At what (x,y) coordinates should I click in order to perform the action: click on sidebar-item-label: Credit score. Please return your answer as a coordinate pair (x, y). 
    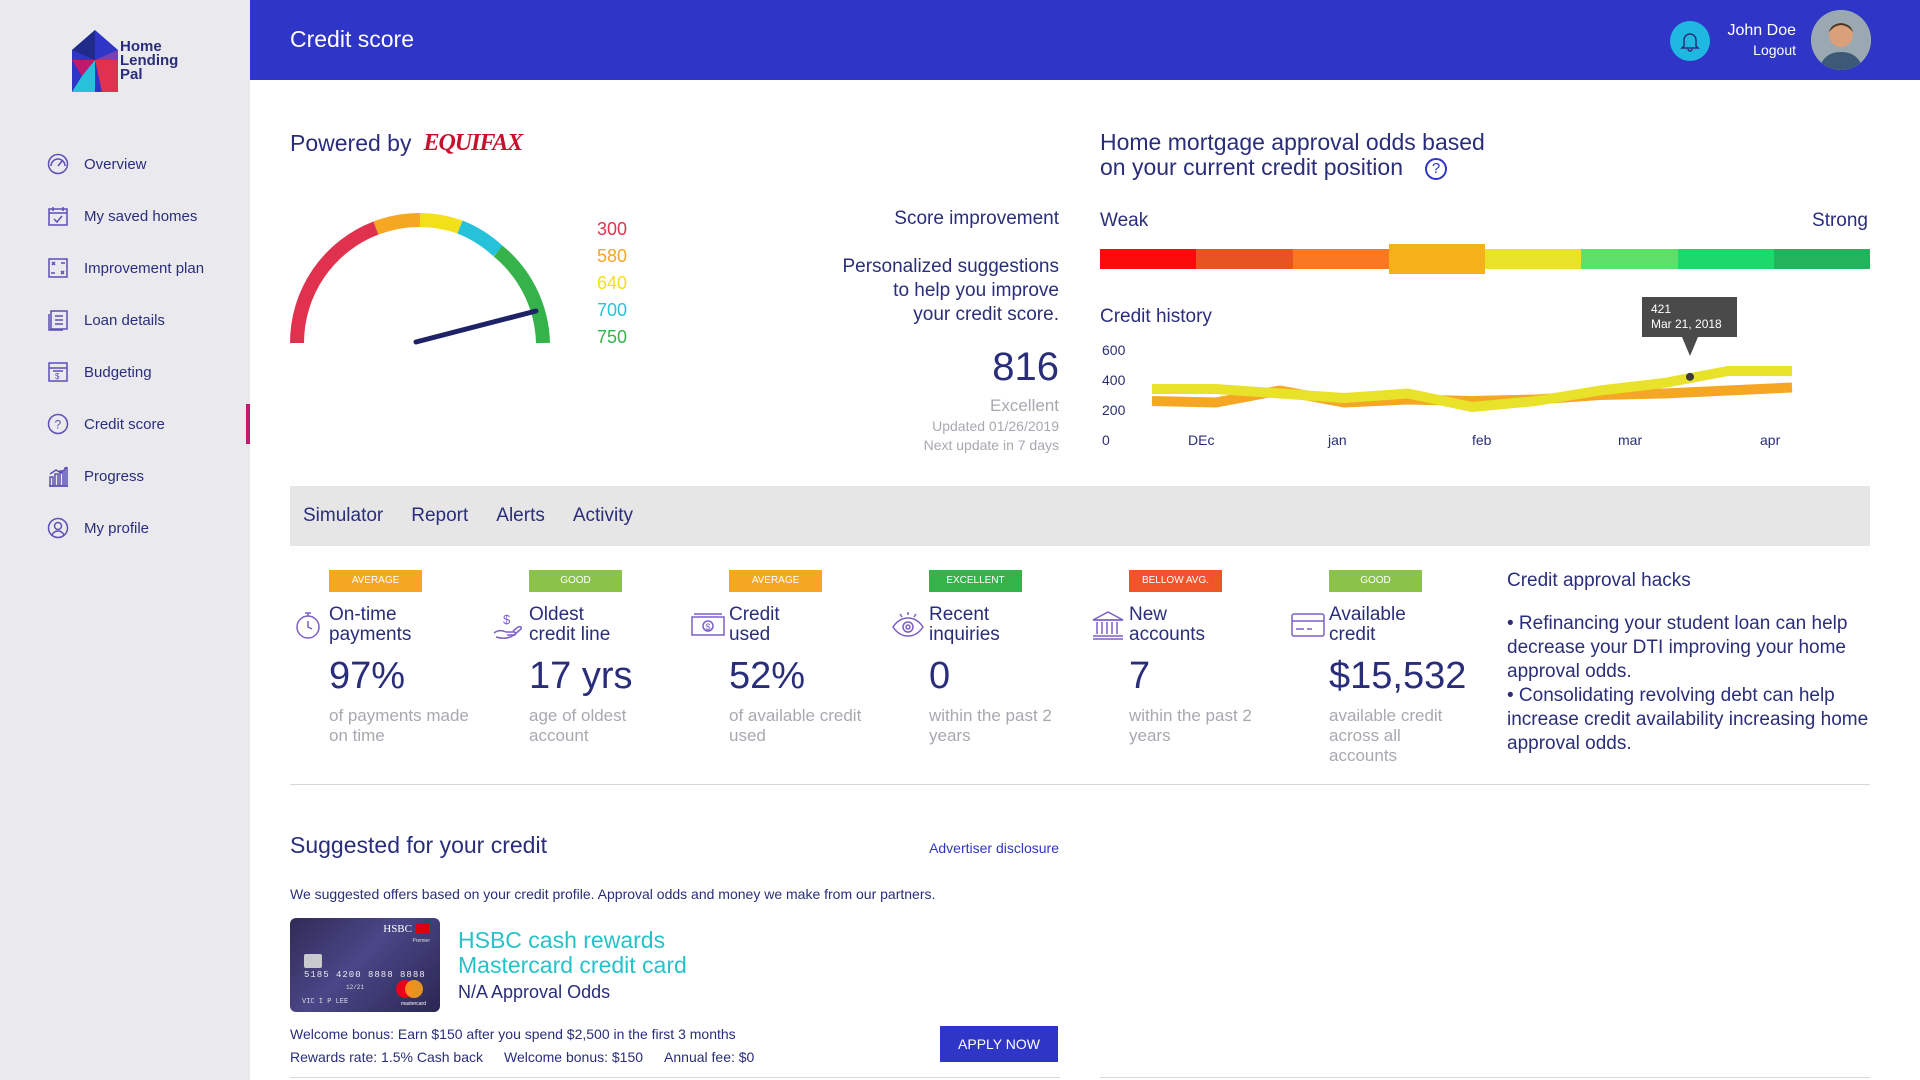
    Looking at the image, I should click on (124, 424).